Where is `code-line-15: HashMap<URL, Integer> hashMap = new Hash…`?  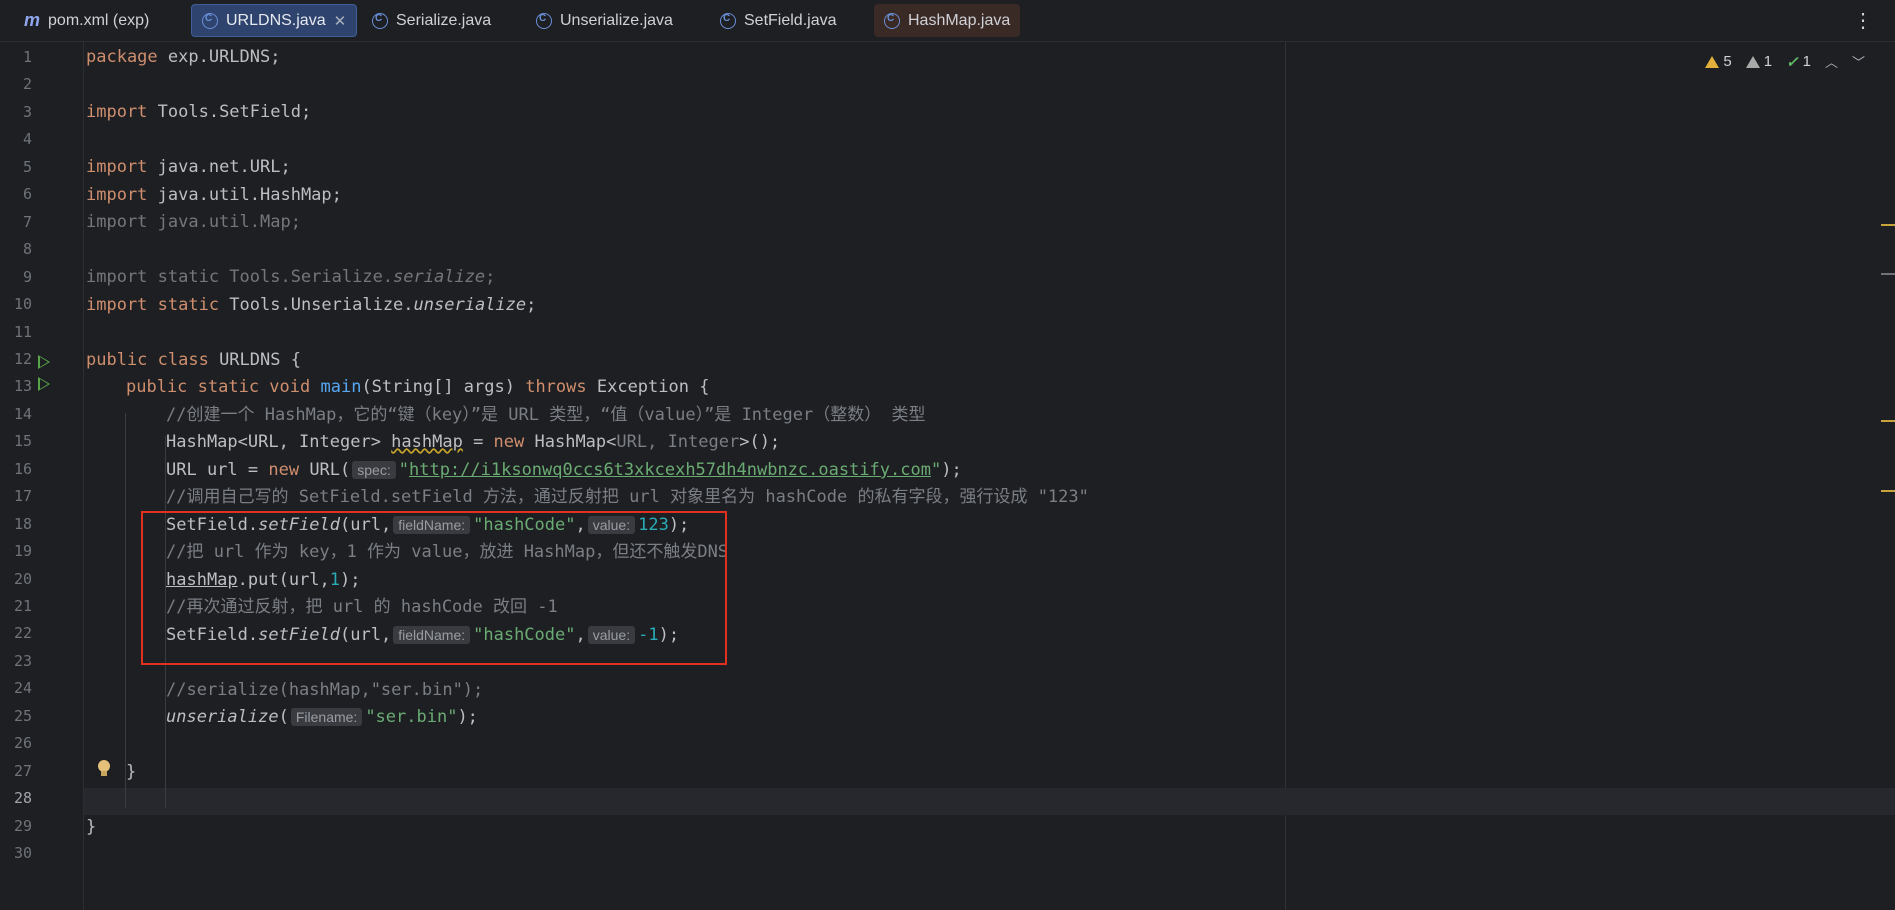 code-line-15: HashMap<URL, Integer> hashMap = new Hash… is located at coordinates (473, 442).